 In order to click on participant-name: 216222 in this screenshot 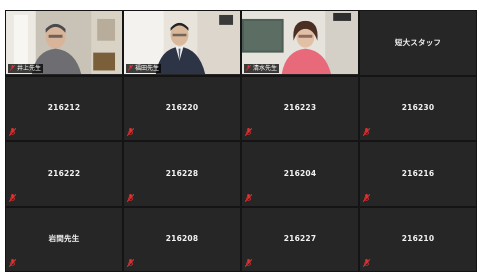, I will do `click(64, 173)`.